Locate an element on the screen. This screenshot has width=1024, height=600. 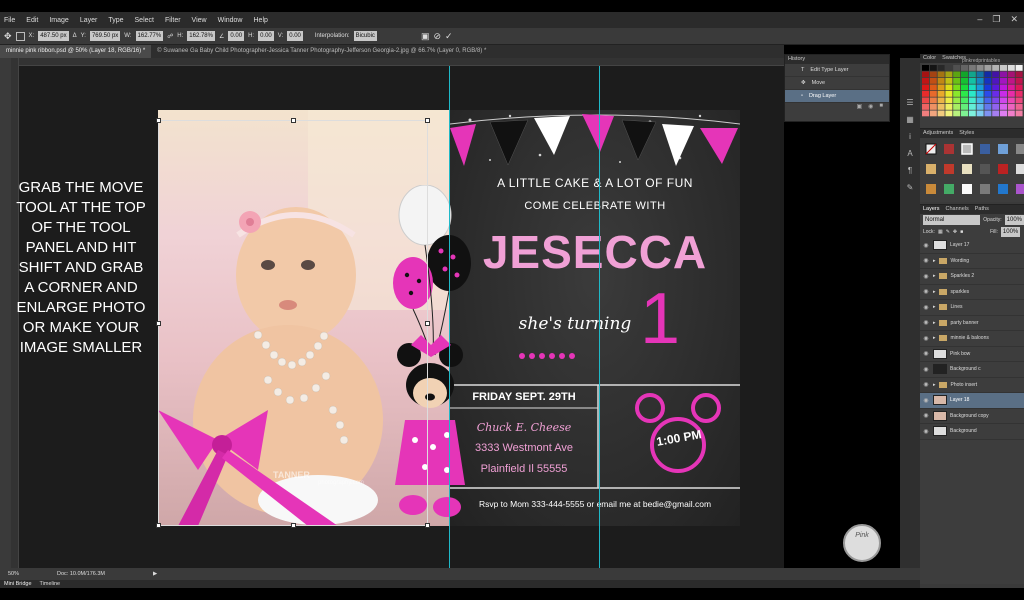
y-field: 769.50 px is located at coordinates (105, 36).